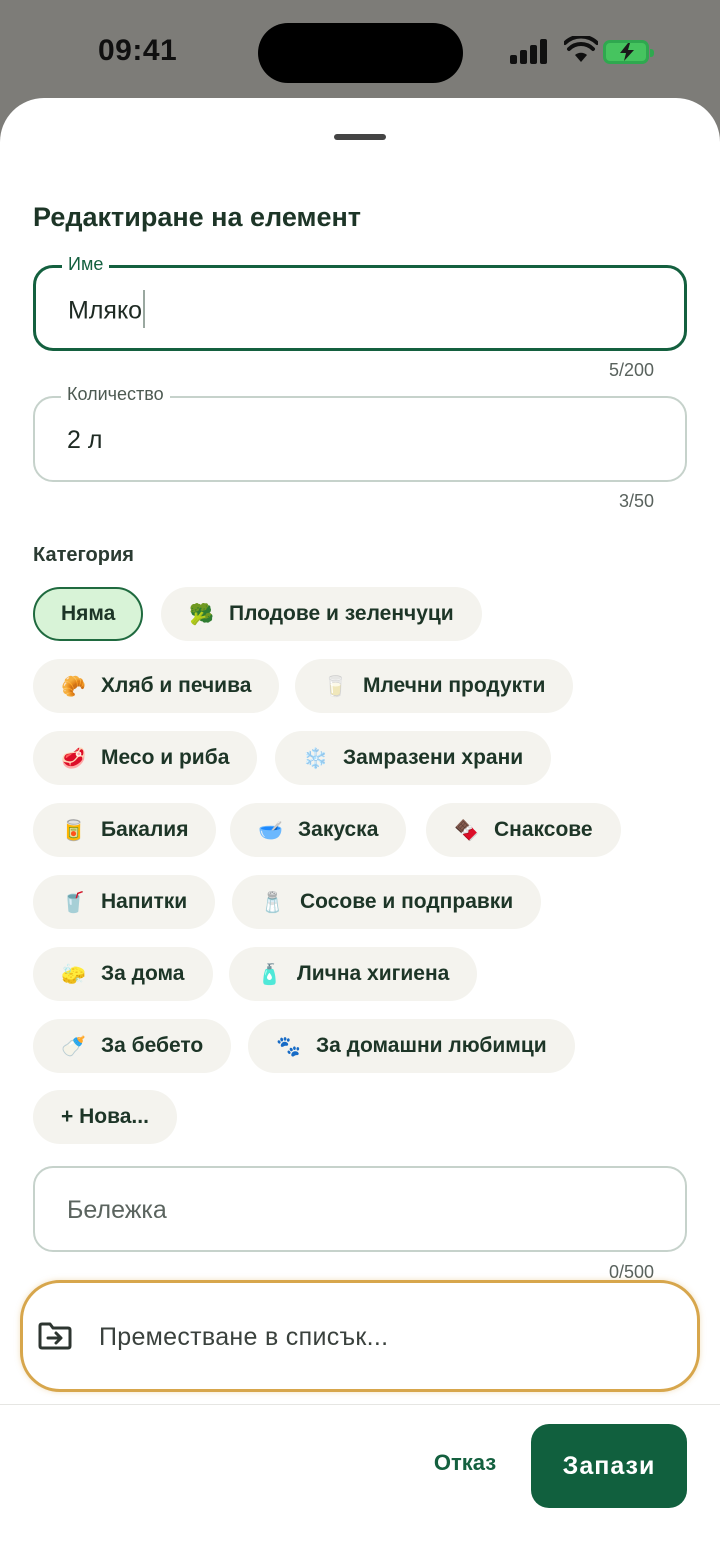 Image resolution: width=720 pixels, height=1564 pixels. I want to click on name-char-counter: 5/200, so click(631, 370).